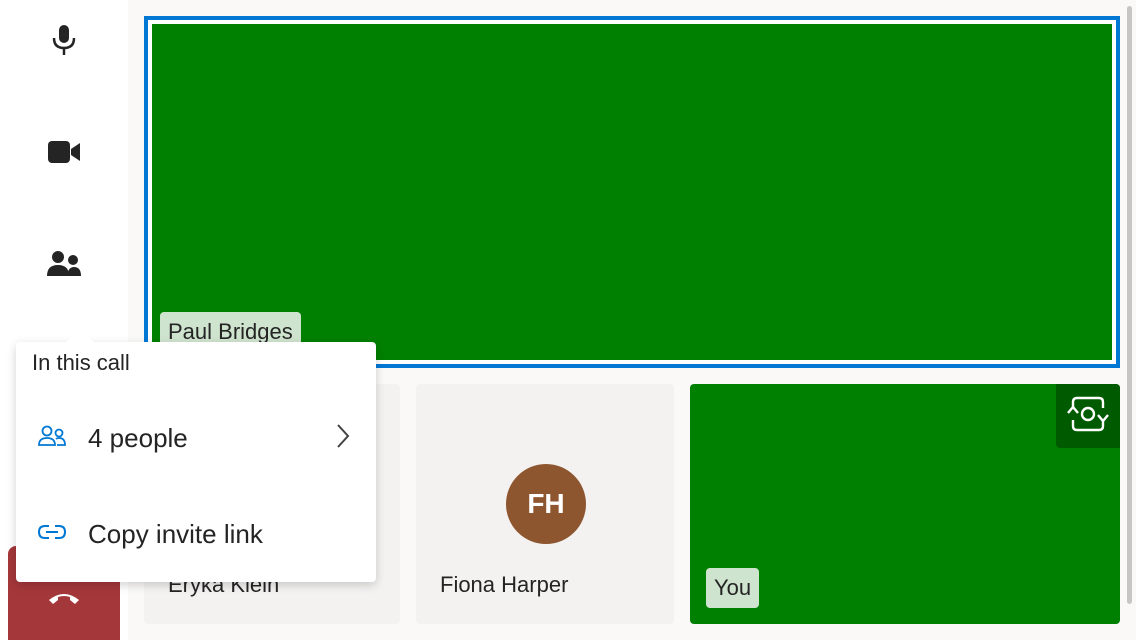 The width and height of the screenshot is (1136, 640). Describe the element at coordinates (343, 438) in the screenshot. I see `chevron-right-icon` at that location.